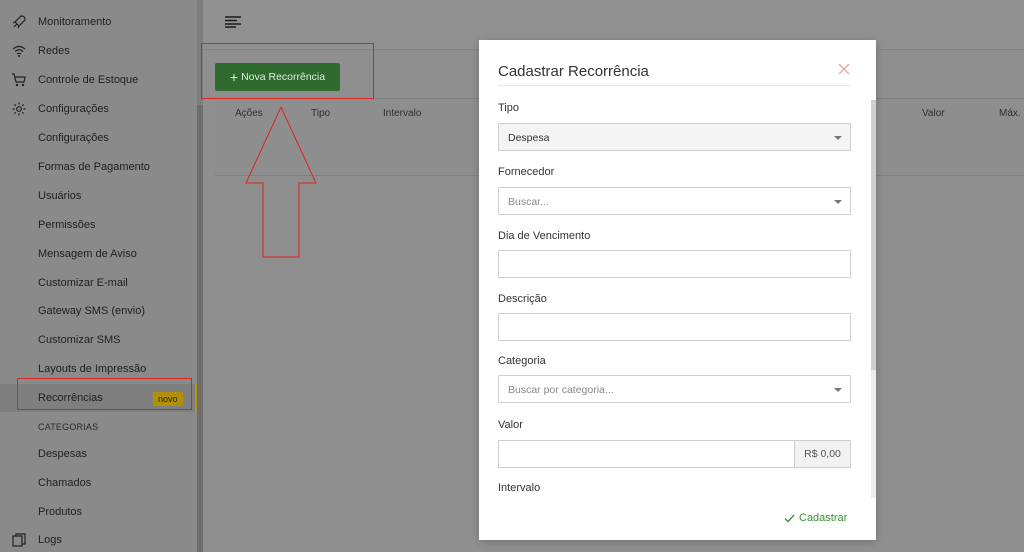 Image resolution: width=1024 pixels, height=552 pixels. What do you see at coordinates (508, 108) in the screenshot?
I see `tipo-label: Tipo` at bounding box center [508, 108].